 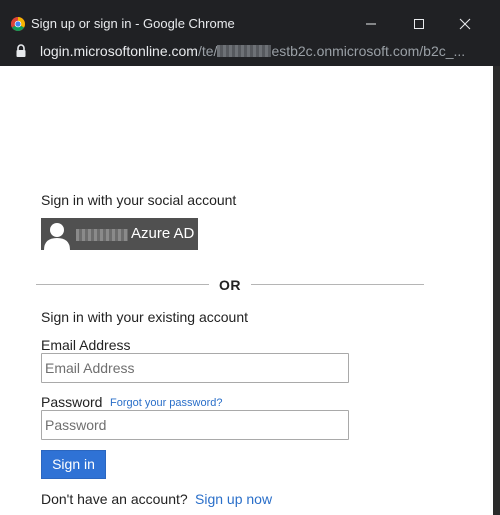 What do you see at coordinates (207, 51) in the screenshot?
I see `url-path-start: /te/` at bounding box center [207, 51].